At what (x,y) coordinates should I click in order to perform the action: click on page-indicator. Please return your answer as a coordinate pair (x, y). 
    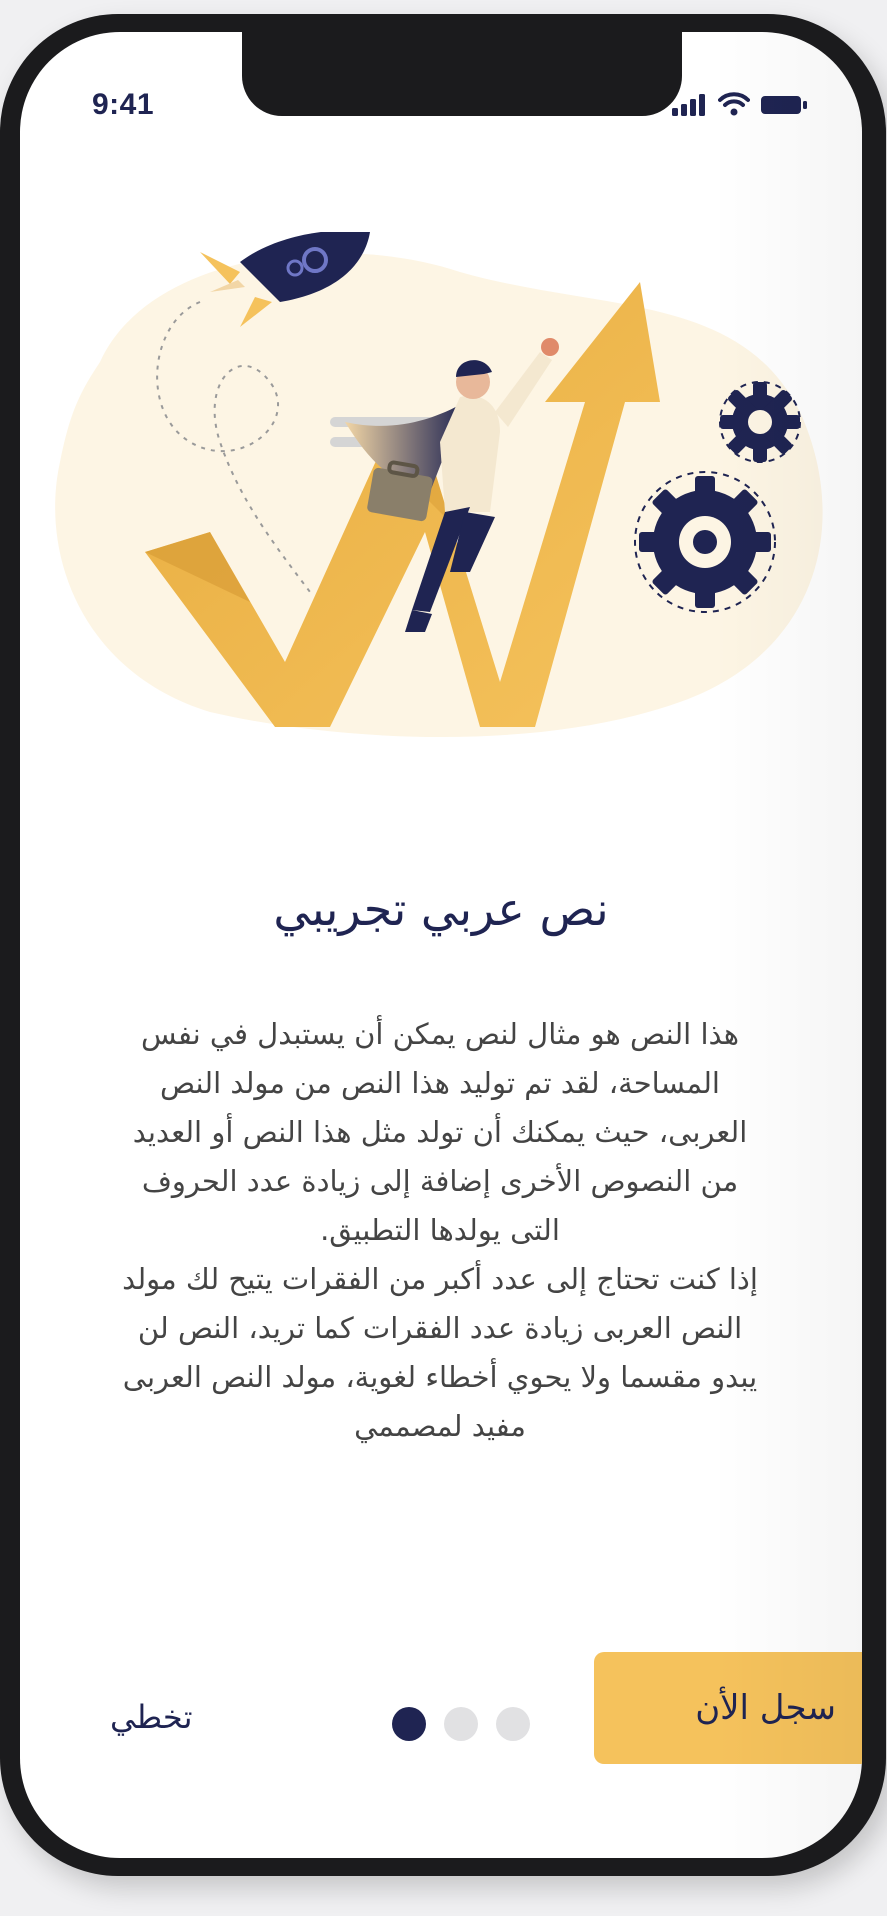
    Looking at the image, I should click on (461, 1724).